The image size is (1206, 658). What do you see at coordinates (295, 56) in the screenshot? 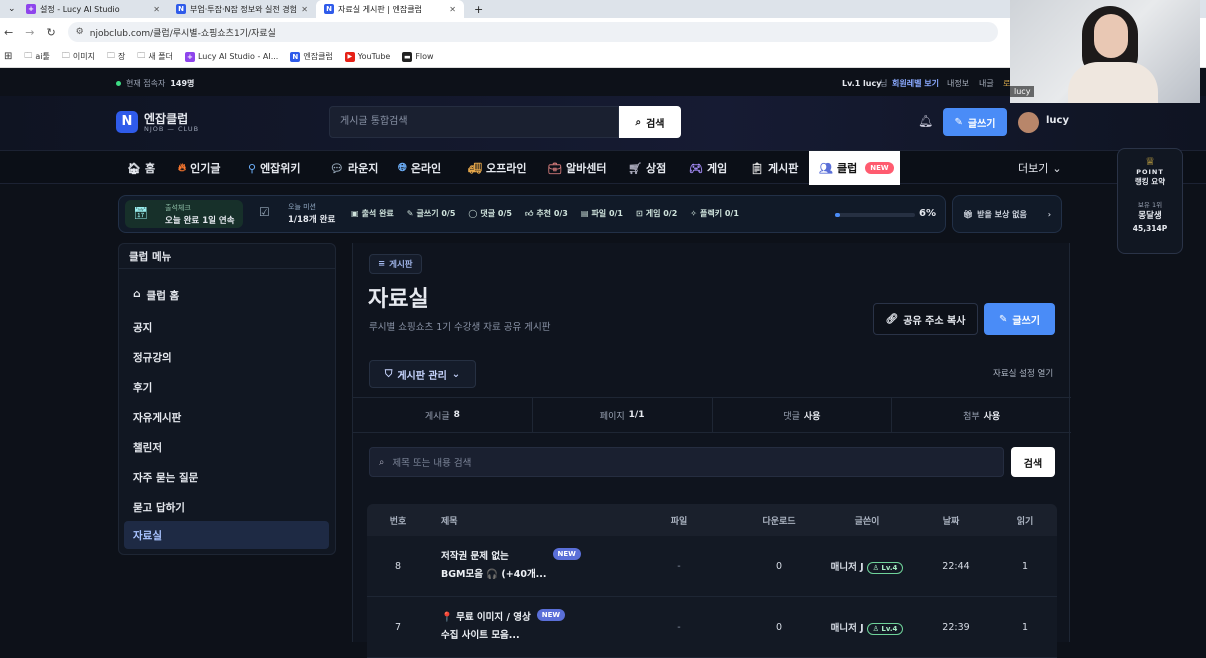
I see `njob-favicon-icon: N` at bounding box center [295, 56].